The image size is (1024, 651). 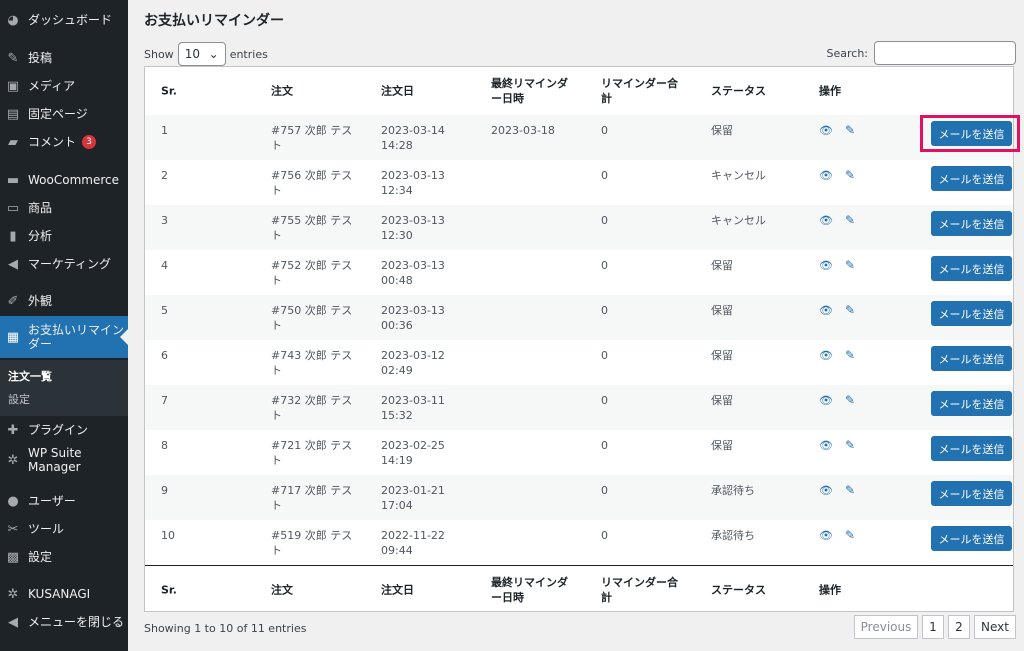 What do you see at coordinates (64, 557) in the screenshot?
I see `sidebar-item-settings: ▩ 設定` at bounding box center [64, 557].